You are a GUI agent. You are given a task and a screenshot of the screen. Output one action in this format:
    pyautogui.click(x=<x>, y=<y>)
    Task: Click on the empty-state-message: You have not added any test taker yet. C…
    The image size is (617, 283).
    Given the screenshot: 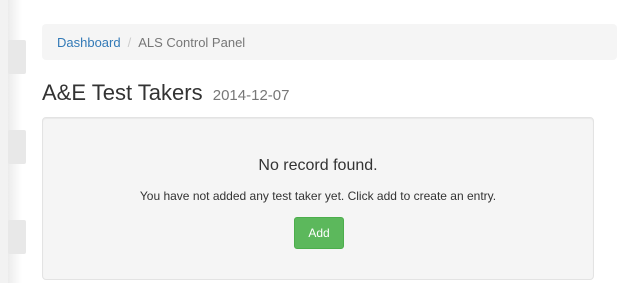 What is the action you would take?
    pyautogui.click(x=318, y=196)
    